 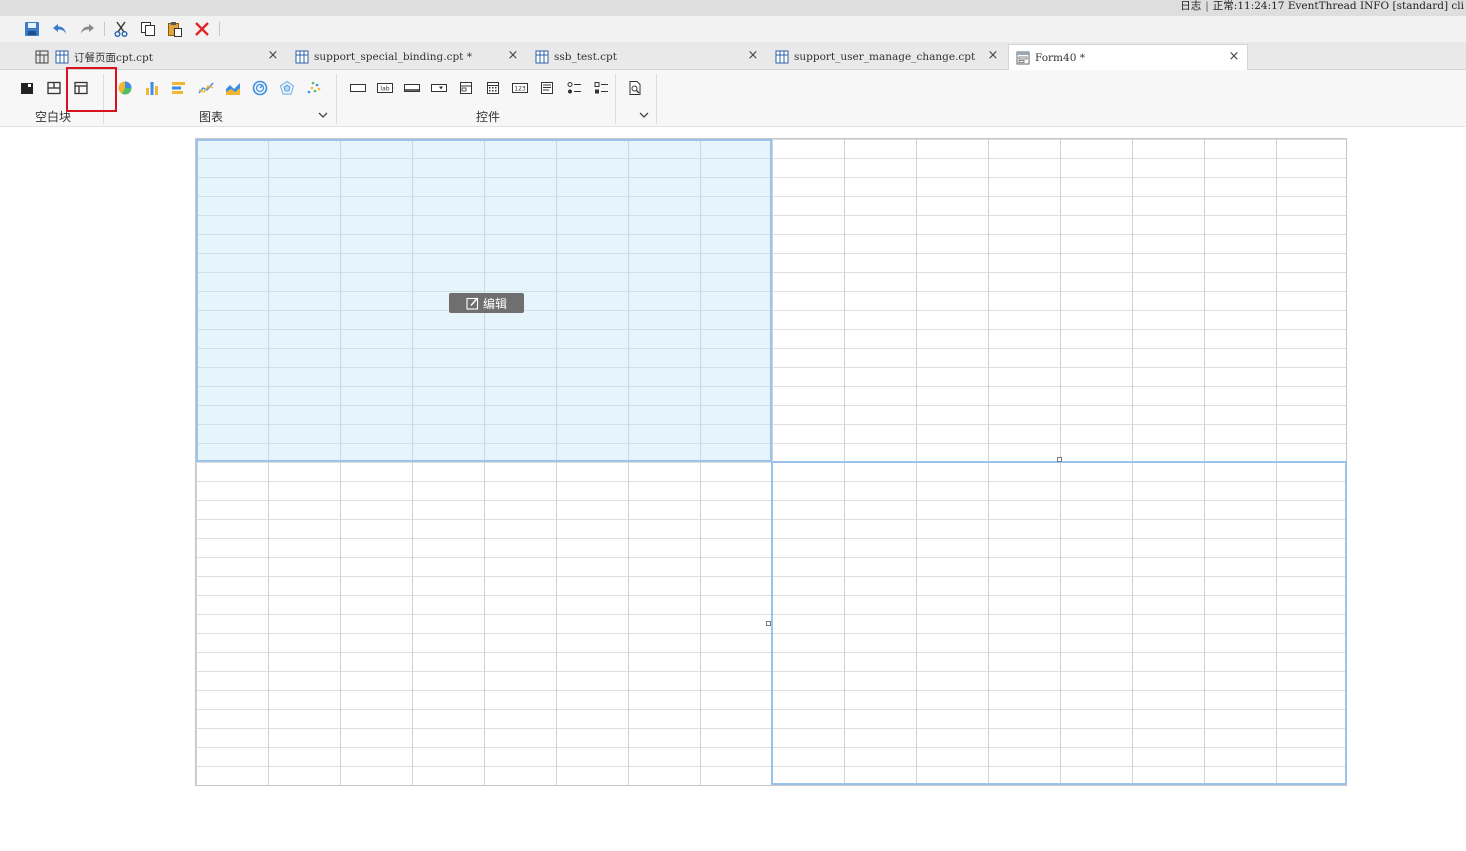 What do you see at coordinates (175, 29) in the screenshot?
I see `paste-icon` at bounding box center [175, 29].